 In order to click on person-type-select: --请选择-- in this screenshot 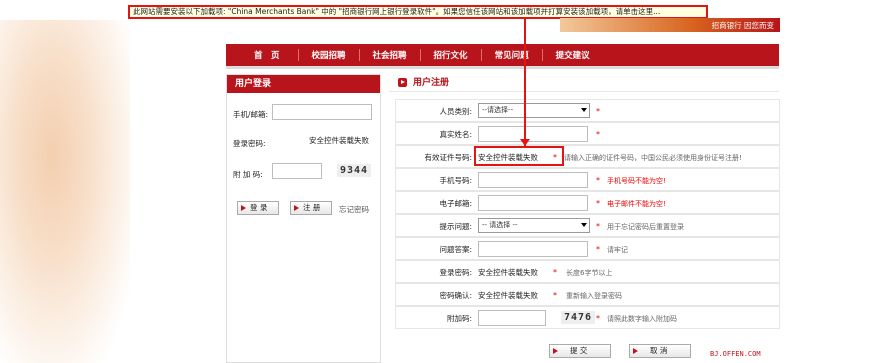, I will do `click(534, 110)`.